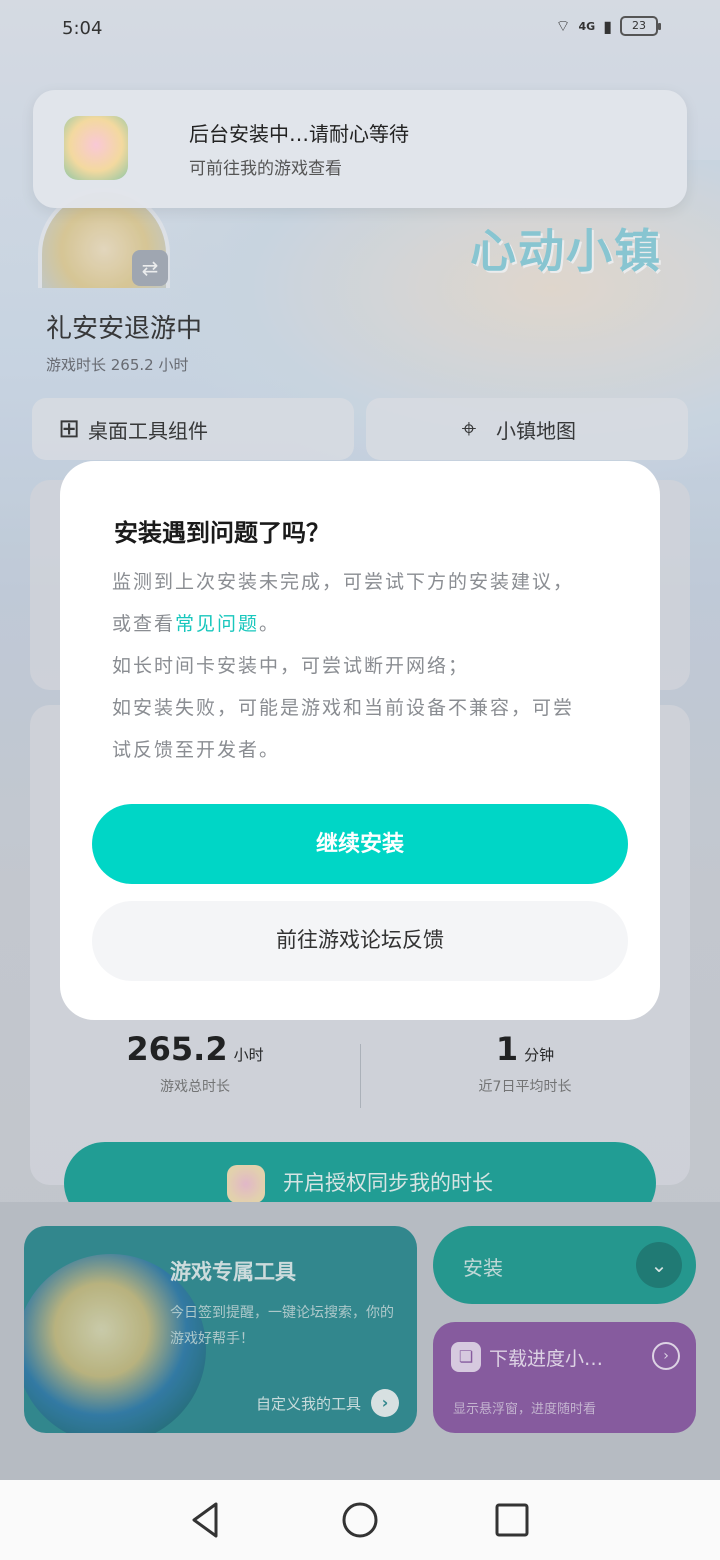 Image resolution: width=720 pixels, height=1560 pixels. What do you see at coordinates (206, 1520) in the screenshot?
I see `back-icon` at bounding box center [206, 1520].